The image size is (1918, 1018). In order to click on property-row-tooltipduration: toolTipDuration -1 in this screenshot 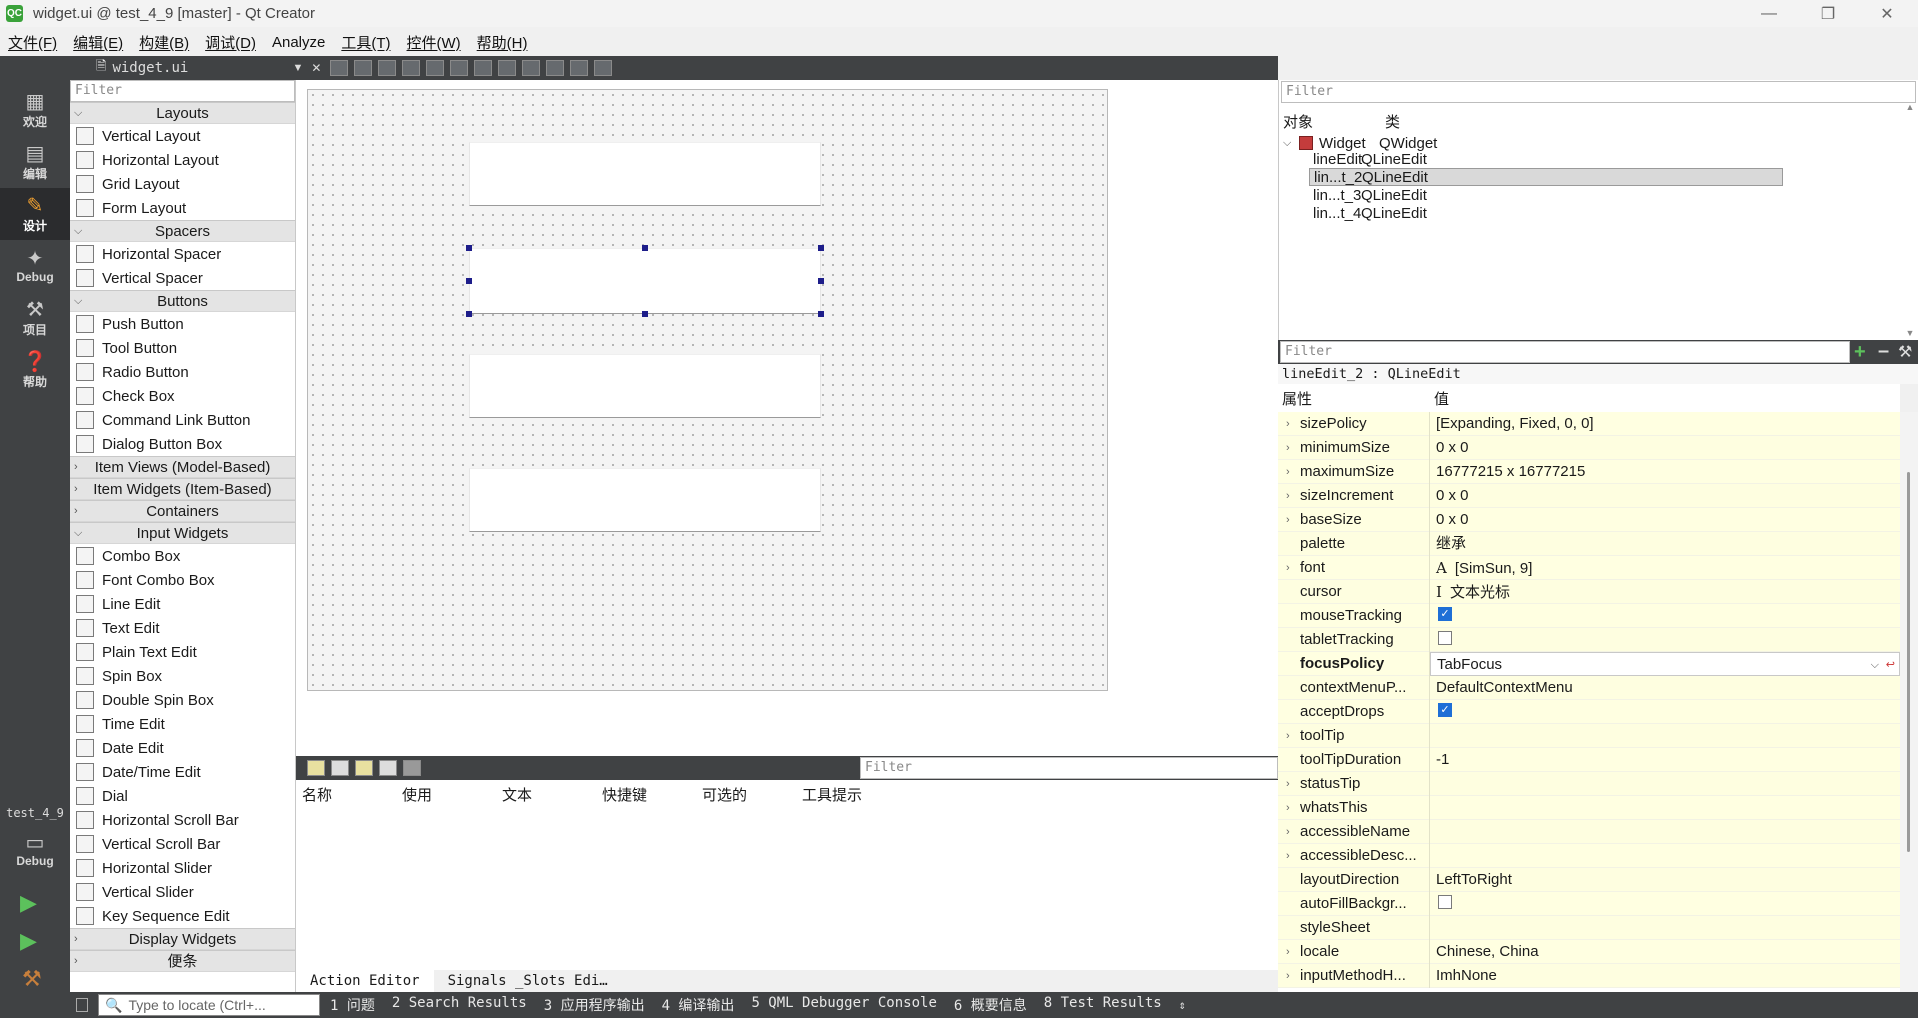, I will do `click(1589, 759)`.